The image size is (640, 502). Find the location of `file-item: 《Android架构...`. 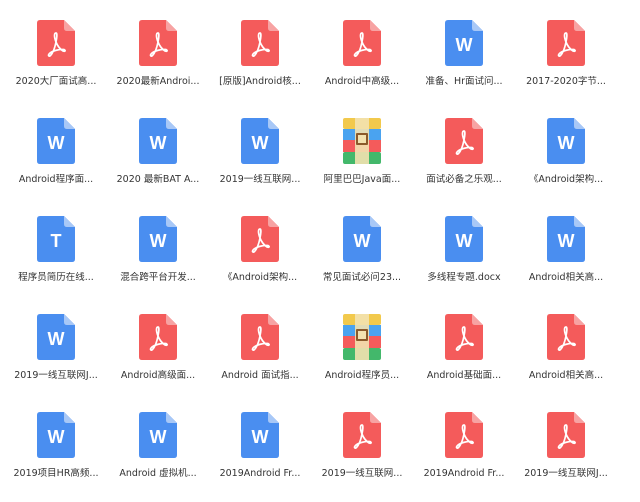

file-item: 《Android架构... is located at coordinates (260, 261).